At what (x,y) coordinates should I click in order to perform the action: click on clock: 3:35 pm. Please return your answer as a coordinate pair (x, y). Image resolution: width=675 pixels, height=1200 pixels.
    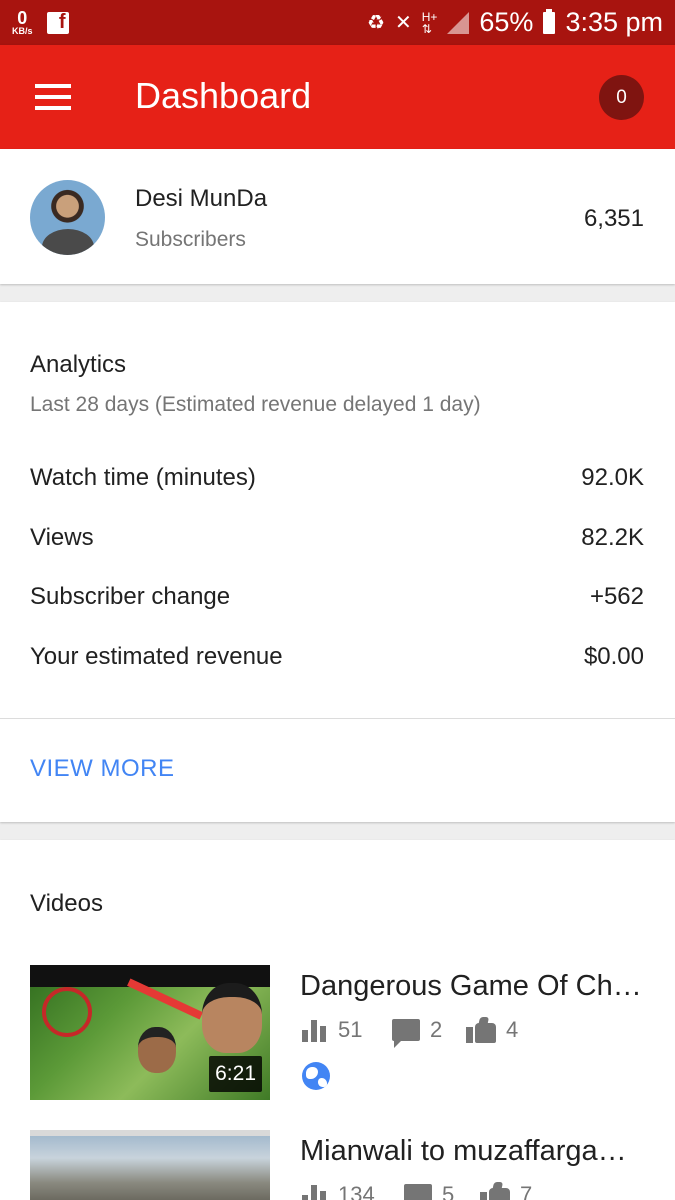
    Looking at the image, I should click on (614, 22).